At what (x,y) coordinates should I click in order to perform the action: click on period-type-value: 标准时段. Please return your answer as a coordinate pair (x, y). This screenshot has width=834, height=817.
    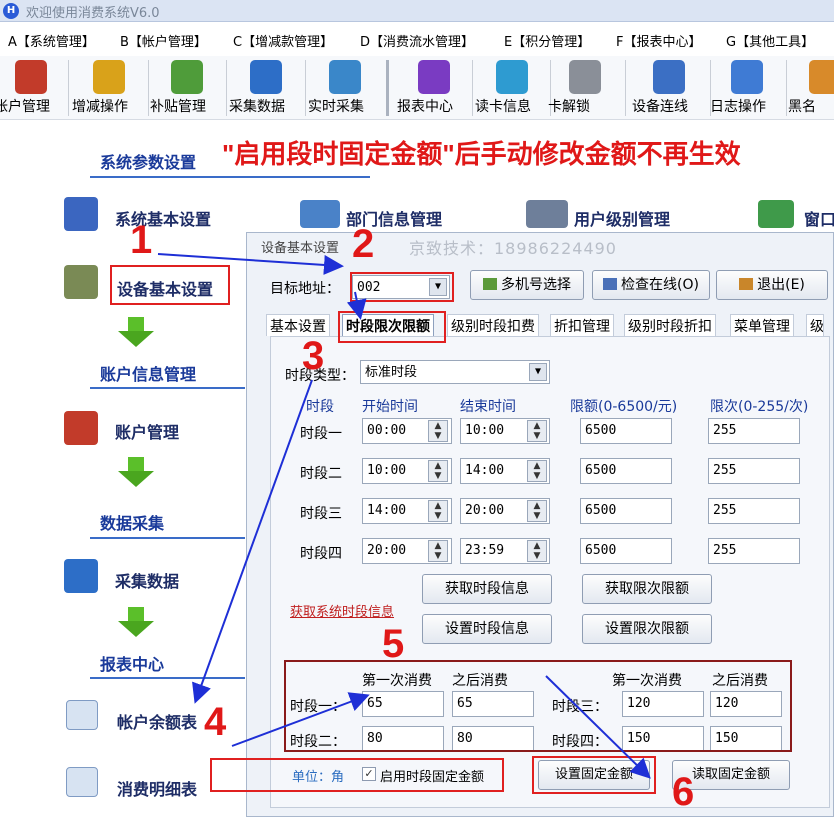
    Looking at the image, I should click on (391, 372).